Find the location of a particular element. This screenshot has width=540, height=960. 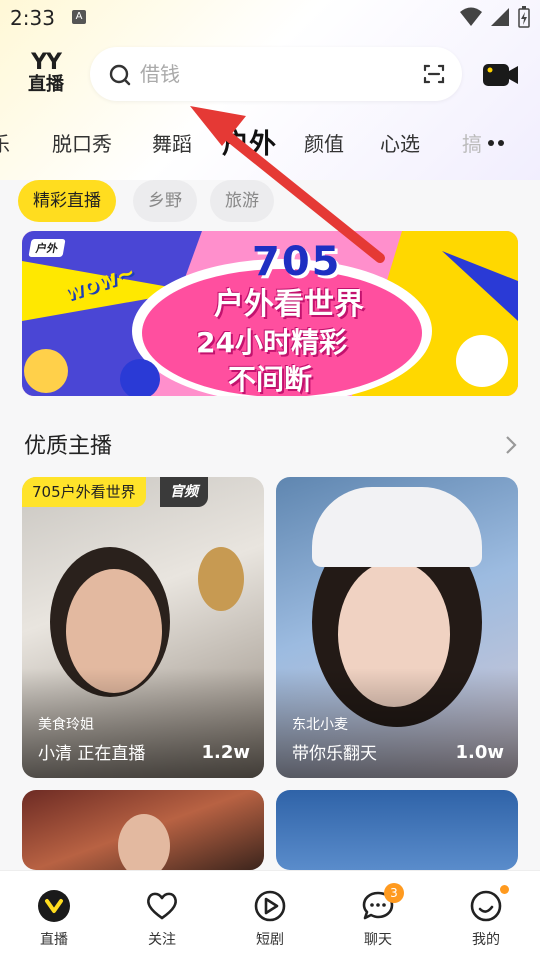

logo-text-top: YY is located at coordinates (46, 62).